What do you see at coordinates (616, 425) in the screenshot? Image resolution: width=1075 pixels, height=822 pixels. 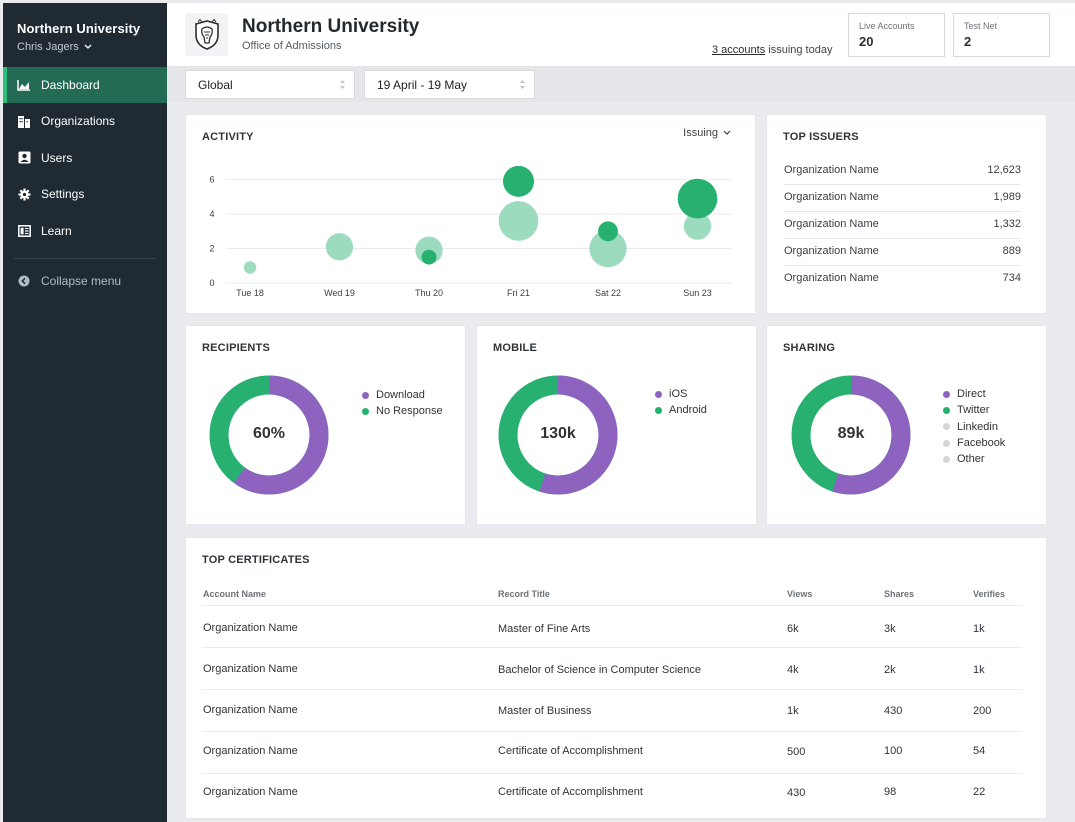 I see `mobile-card: MOBILE 130k iOS Android` at bounding box center [616, 425].